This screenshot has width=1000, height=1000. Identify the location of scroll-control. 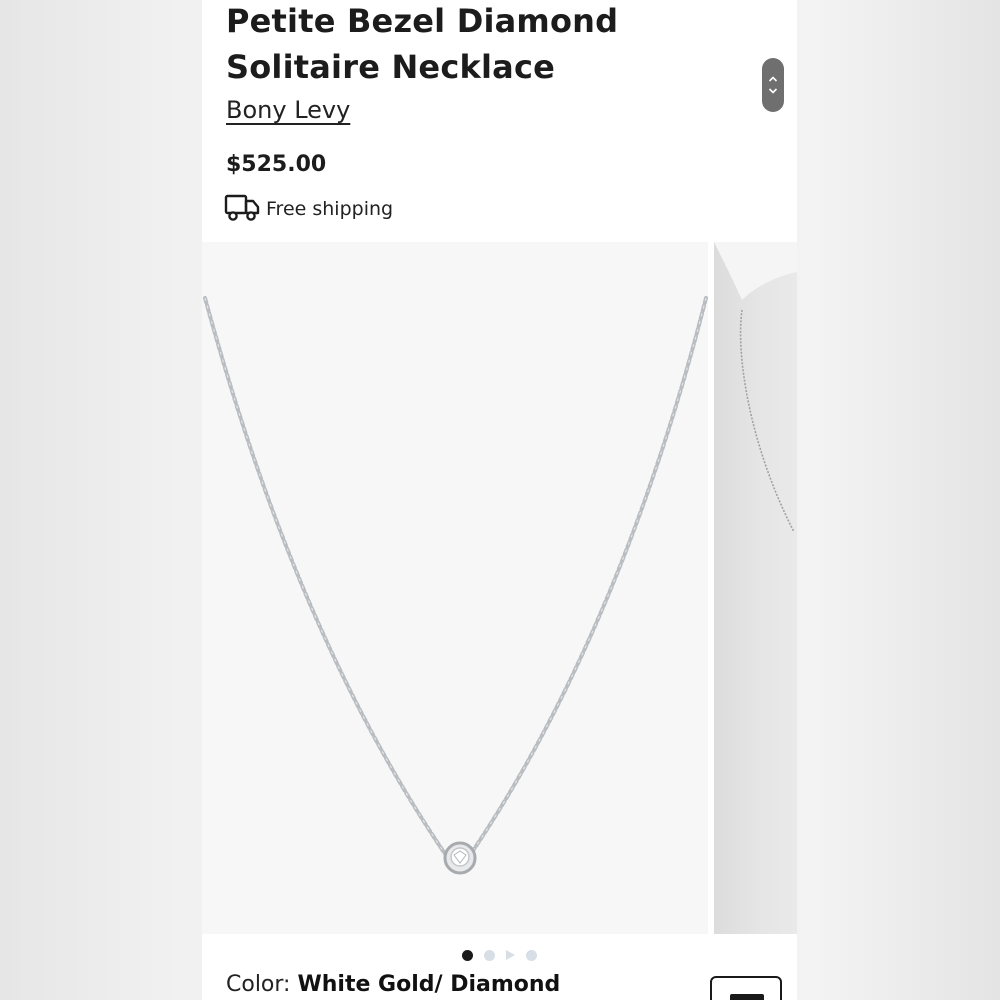
(773, 85).